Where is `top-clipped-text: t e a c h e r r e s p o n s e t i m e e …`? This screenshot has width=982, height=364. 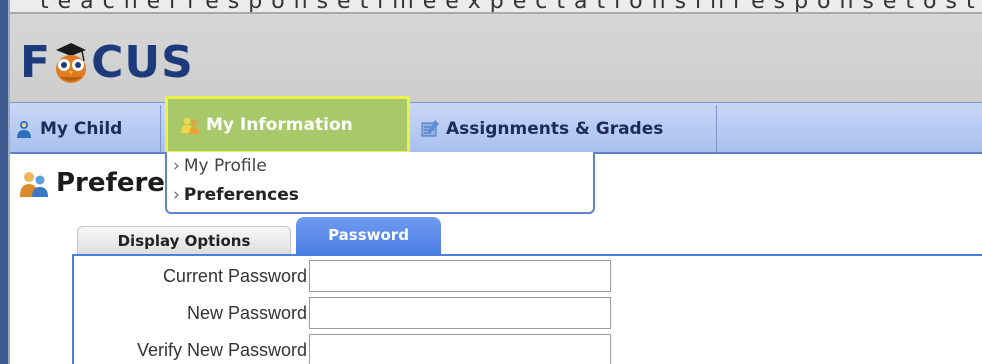 top-clipped-text: t e a c h e r r e s p o n s e t i m e e … is located at coordinates (511, 6).